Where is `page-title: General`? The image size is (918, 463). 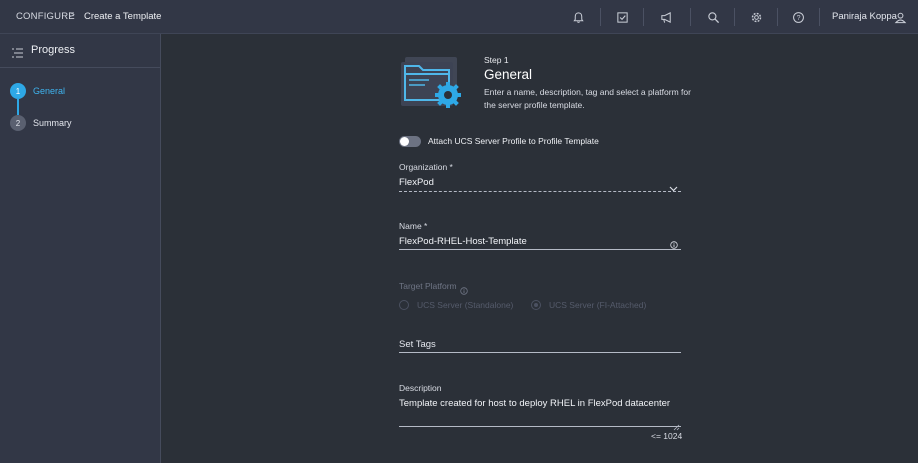 page-title: General is located at coordinates (508, 74).